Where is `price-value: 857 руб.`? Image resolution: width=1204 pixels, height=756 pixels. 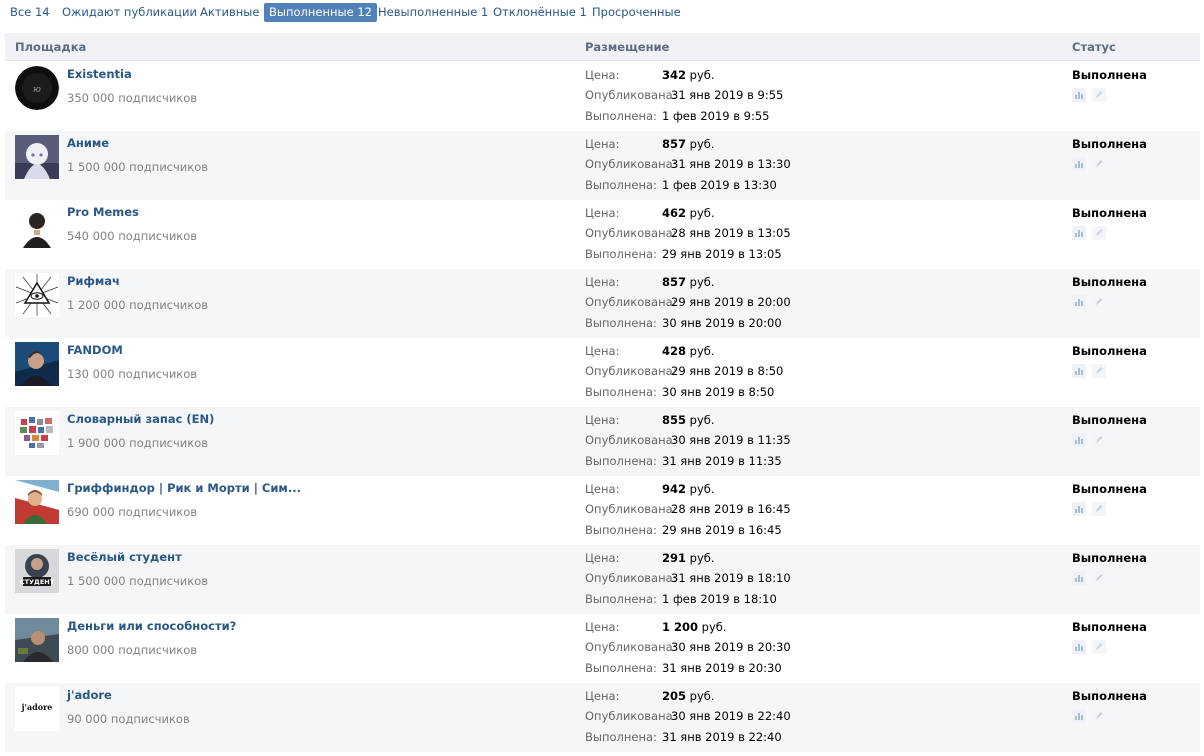 price-value: 857 руб. is located at coordinates (688, 144).